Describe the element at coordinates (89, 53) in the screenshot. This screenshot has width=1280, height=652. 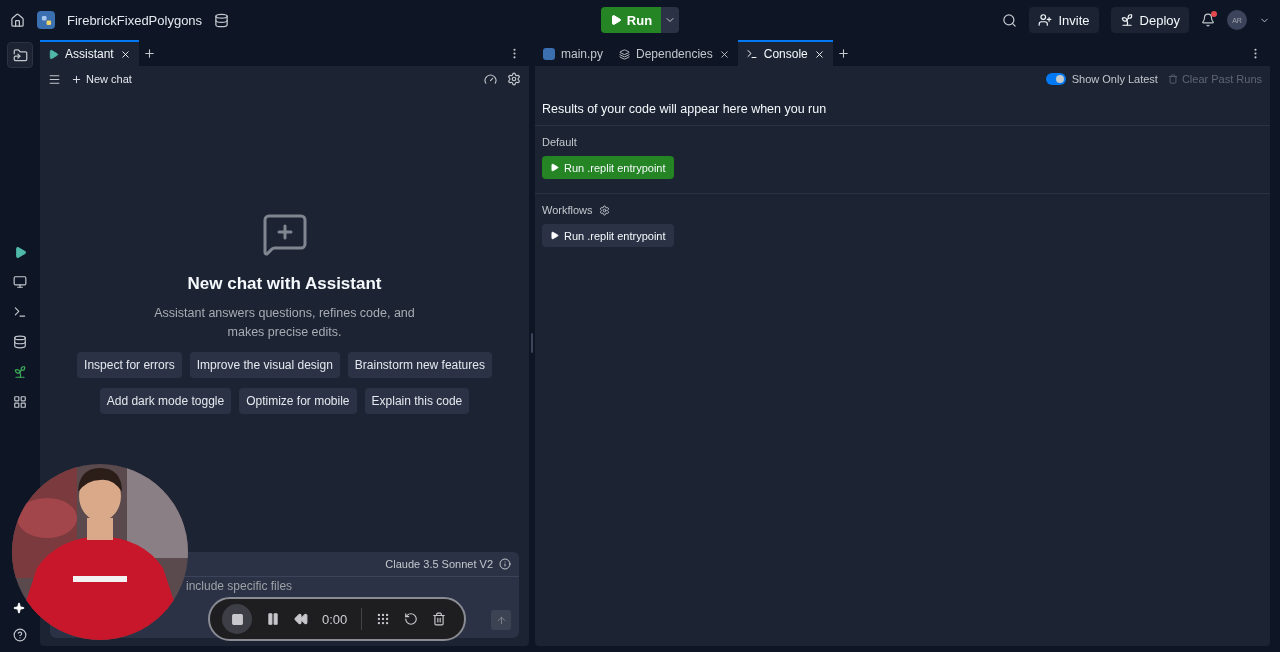
I see `assistant-tab: Assistant` at that location.